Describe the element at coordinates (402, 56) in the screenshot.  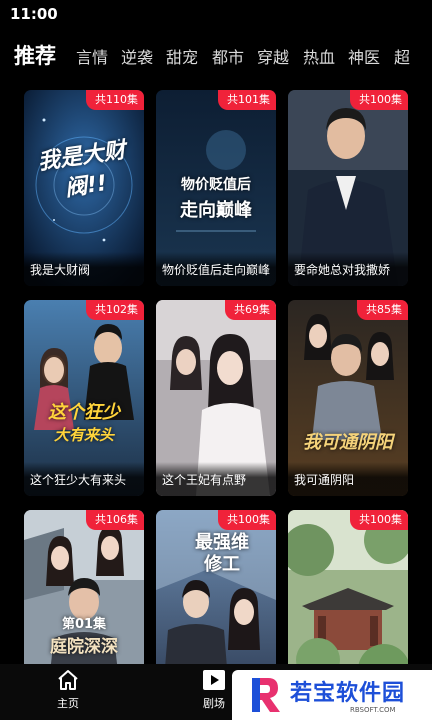
I see `tab-super: 超` at that location.